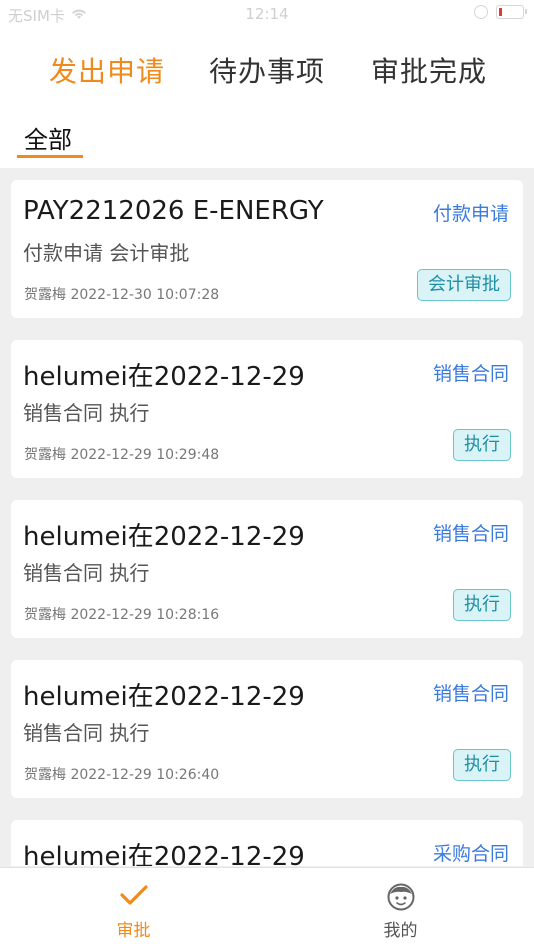  Describe the element at coordinates (267, 70) in the screenshot. I see `tab-todo: 待办事项` at that location.